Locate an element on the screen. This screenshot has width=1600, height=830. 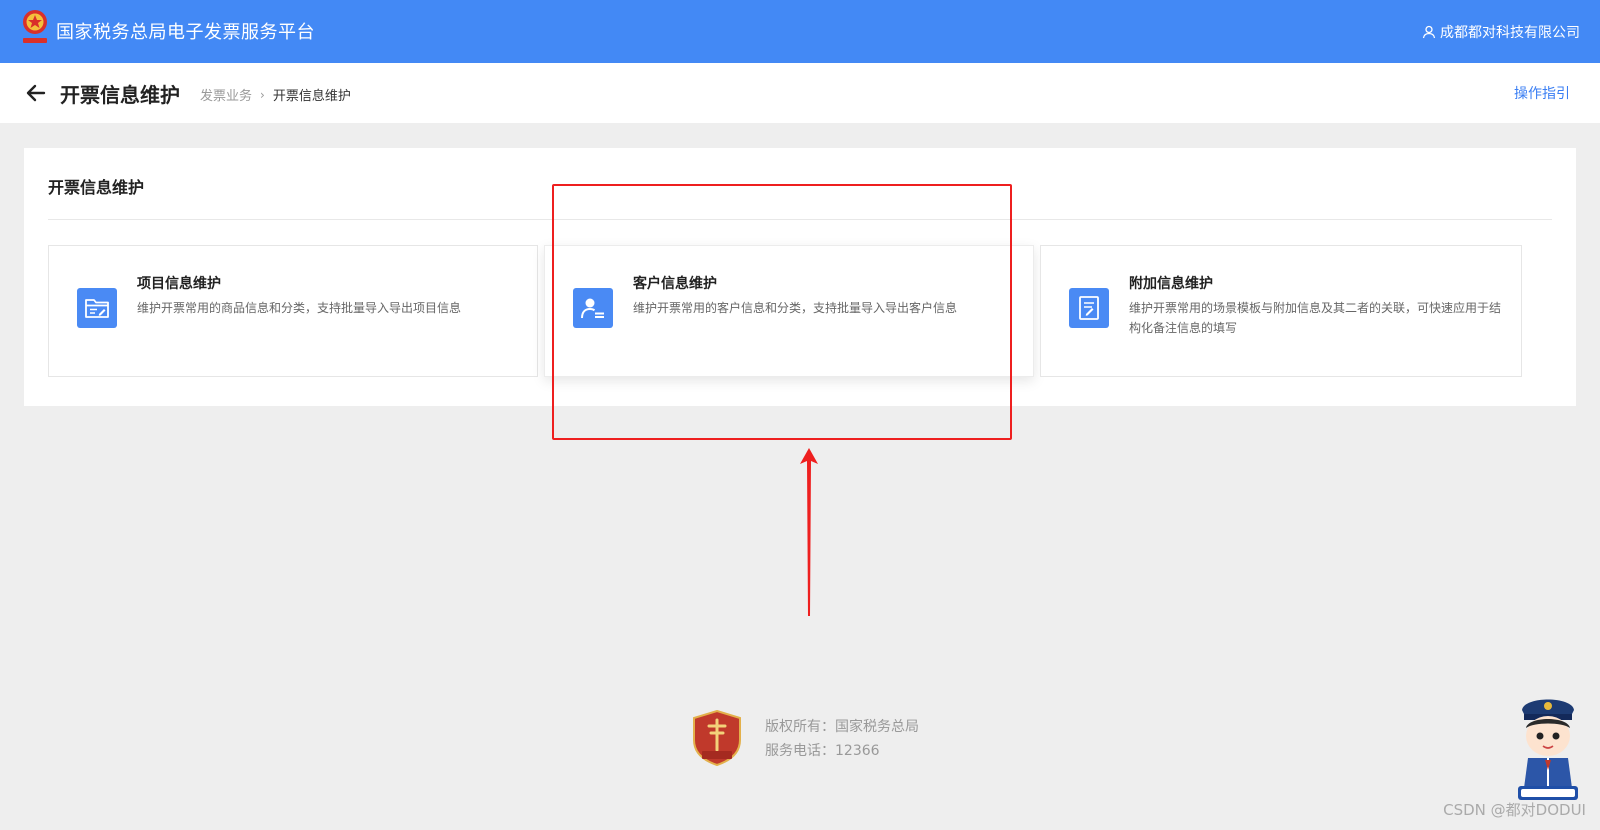
breadcrumb-item-invoice-business: 发票业务 is located at coordinates (226, 94).